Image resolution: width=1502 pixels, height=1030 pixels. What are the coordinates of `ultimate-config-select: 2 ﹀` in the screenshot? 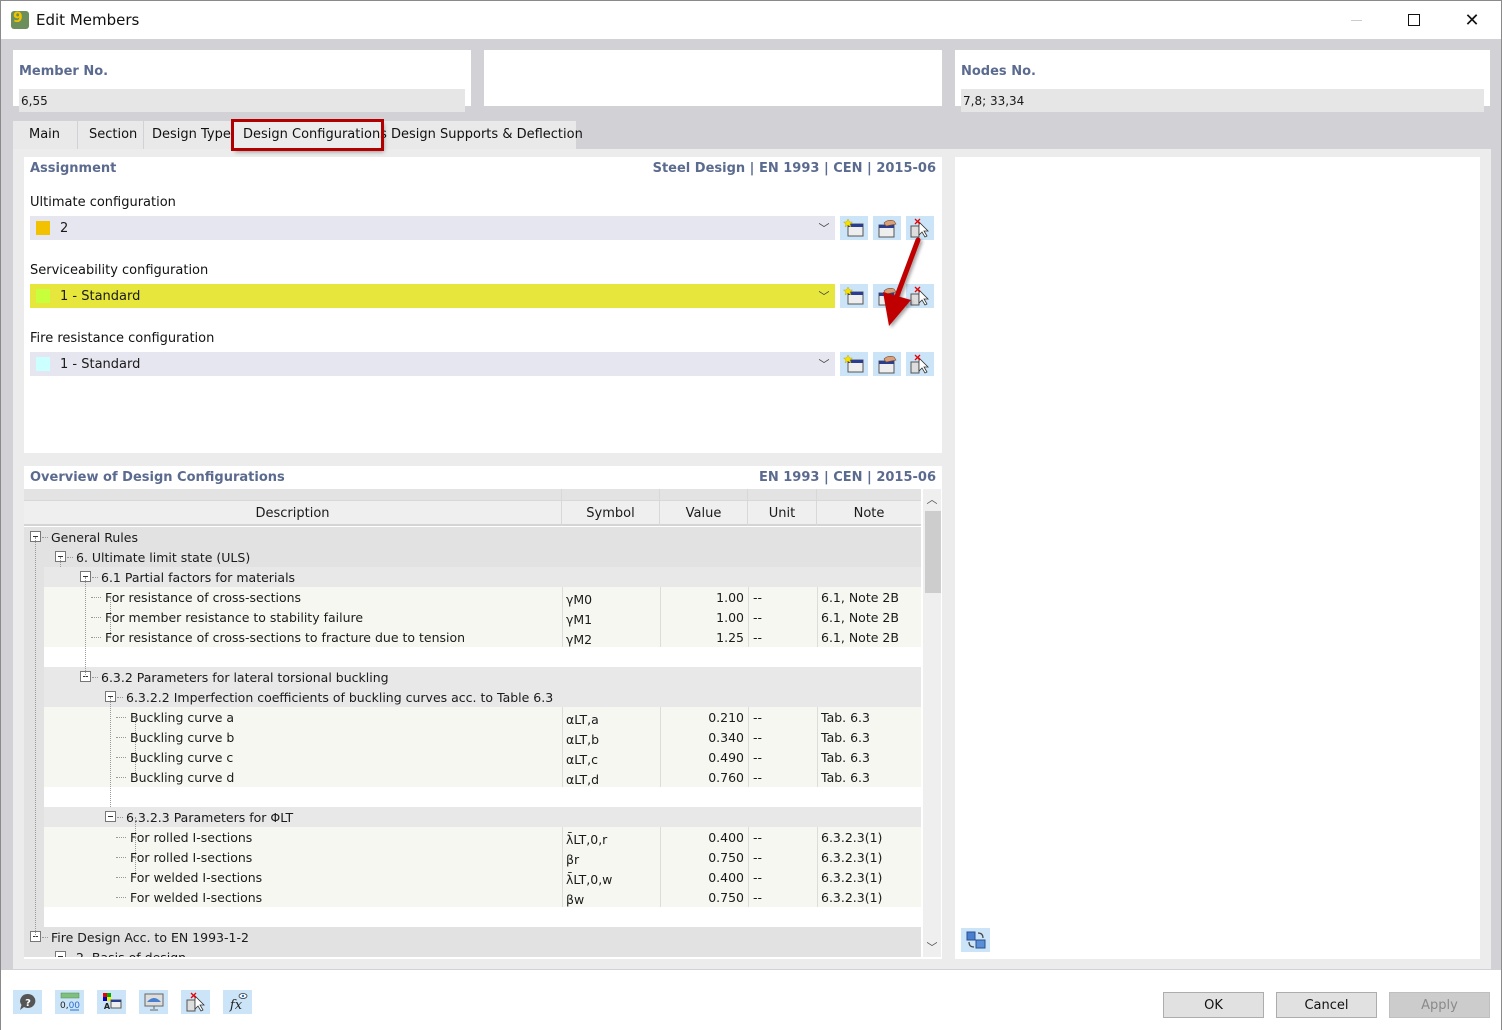 It's located at (432, 228).